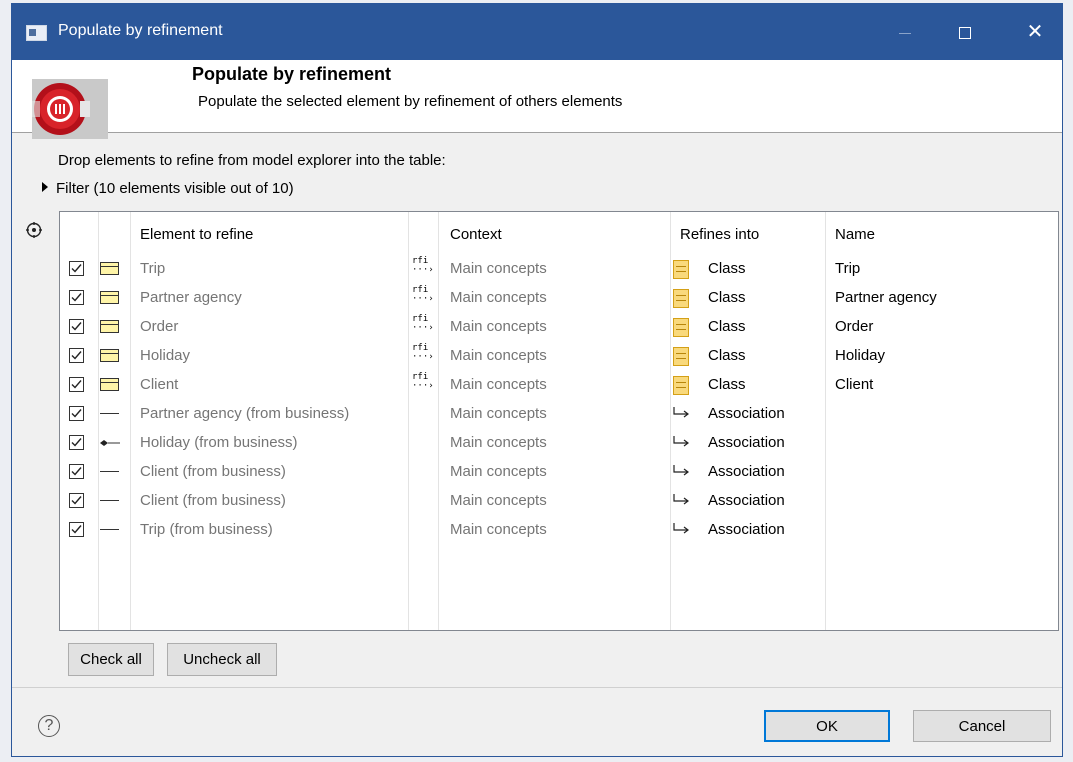  I want to click on target-icon, so click(34, 230).